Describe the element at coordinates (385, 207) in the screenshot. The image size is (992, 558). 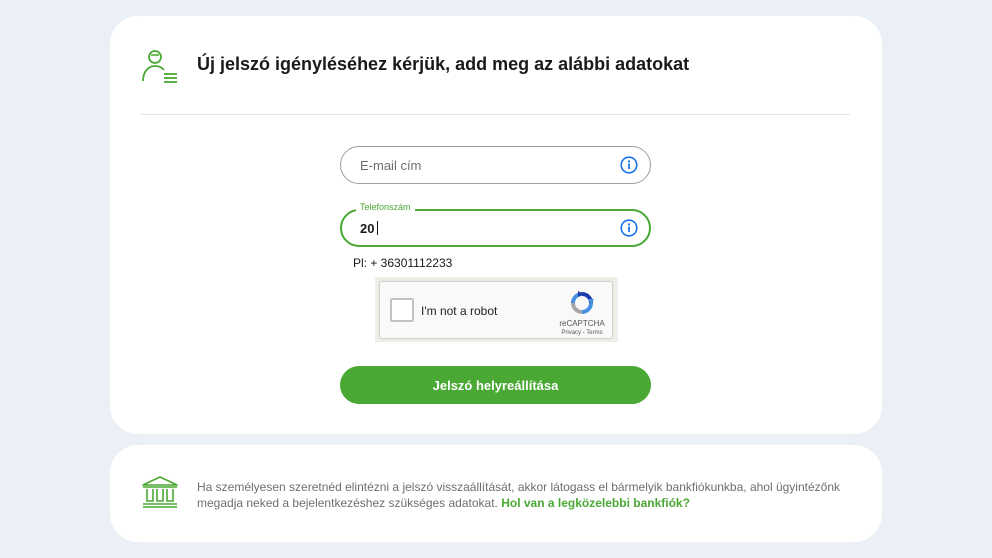
I see `phone-label: Telefonszám` at that location.